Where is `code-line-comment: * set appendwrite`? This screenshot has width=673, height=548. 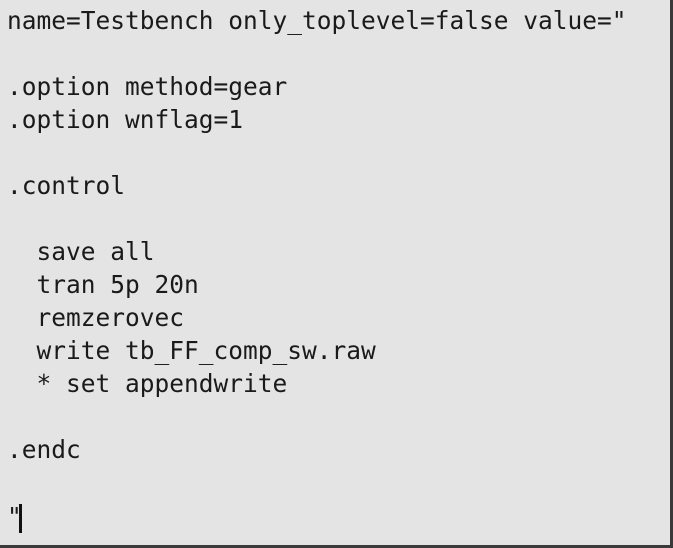 code-line-comment: * set appendwrite is located at coordinates (147, 383).